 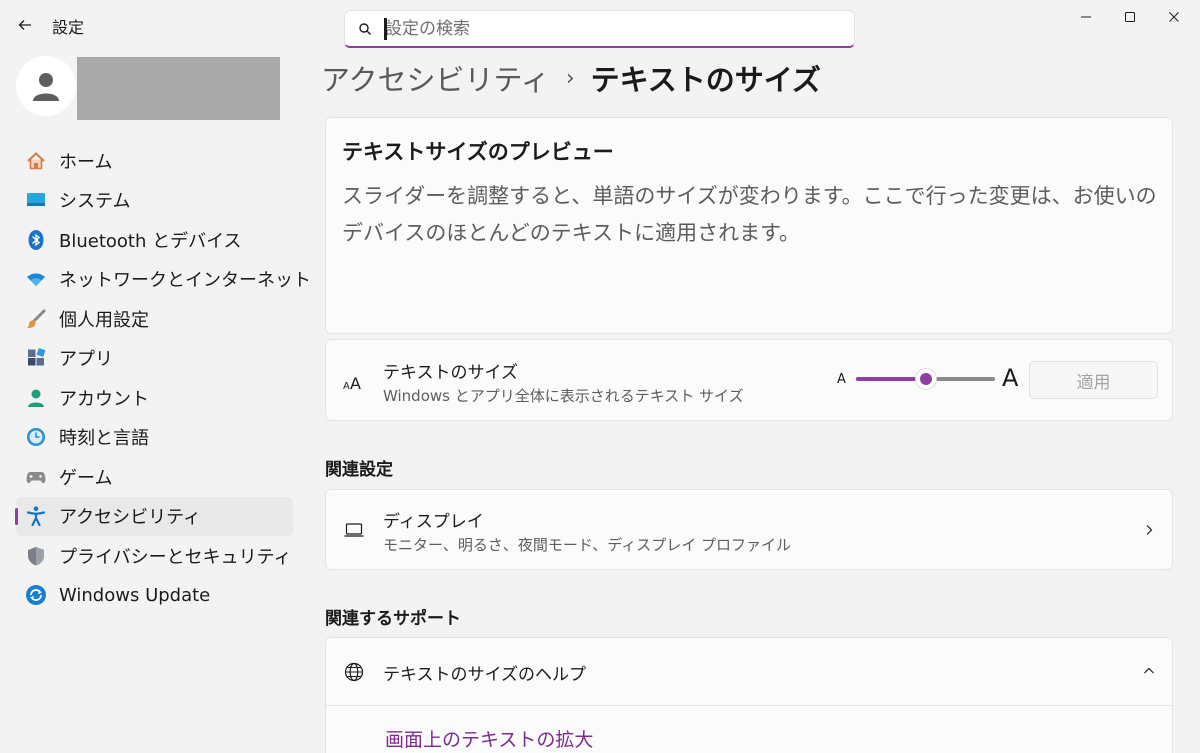 I want to click on text-size-icon: AA, so click(x=354, y=382).